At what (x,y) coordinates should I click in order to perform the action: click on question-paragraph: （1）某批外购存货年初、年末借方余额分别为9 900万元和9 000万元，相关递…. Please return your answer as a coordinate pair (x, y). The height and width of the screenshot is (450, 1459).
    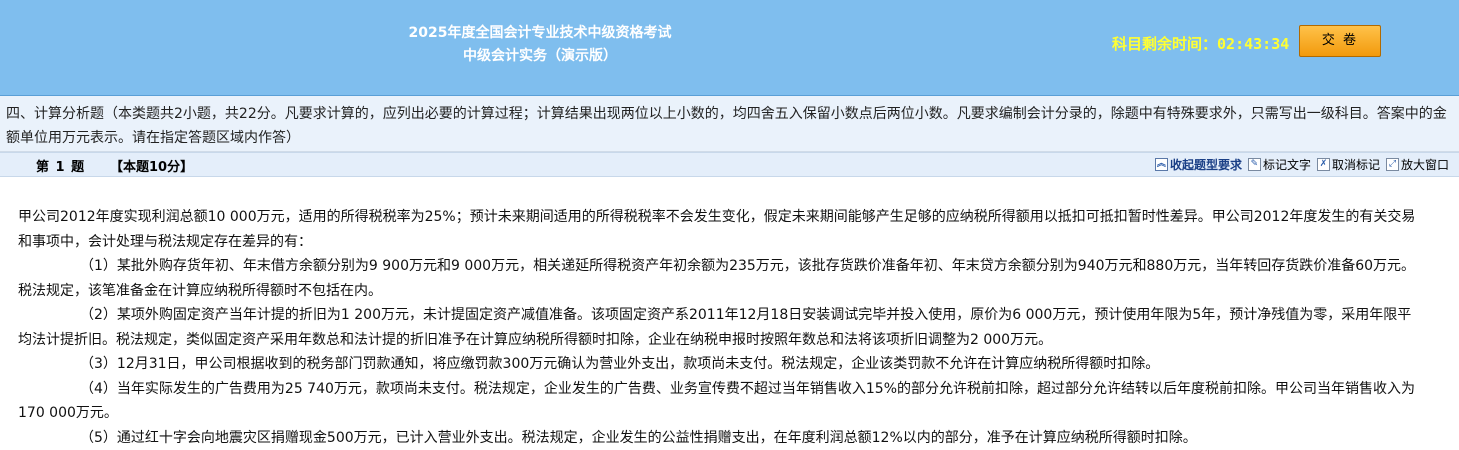
    Looking at the image, I should click on (718, 278).